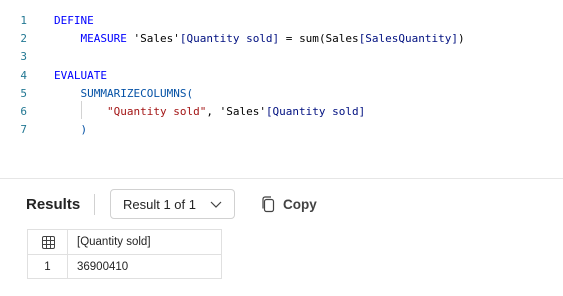  Describe the element at coordinates (281, 76) in the screenshot. I see `code-line: 4 EVALUATE` at that location.